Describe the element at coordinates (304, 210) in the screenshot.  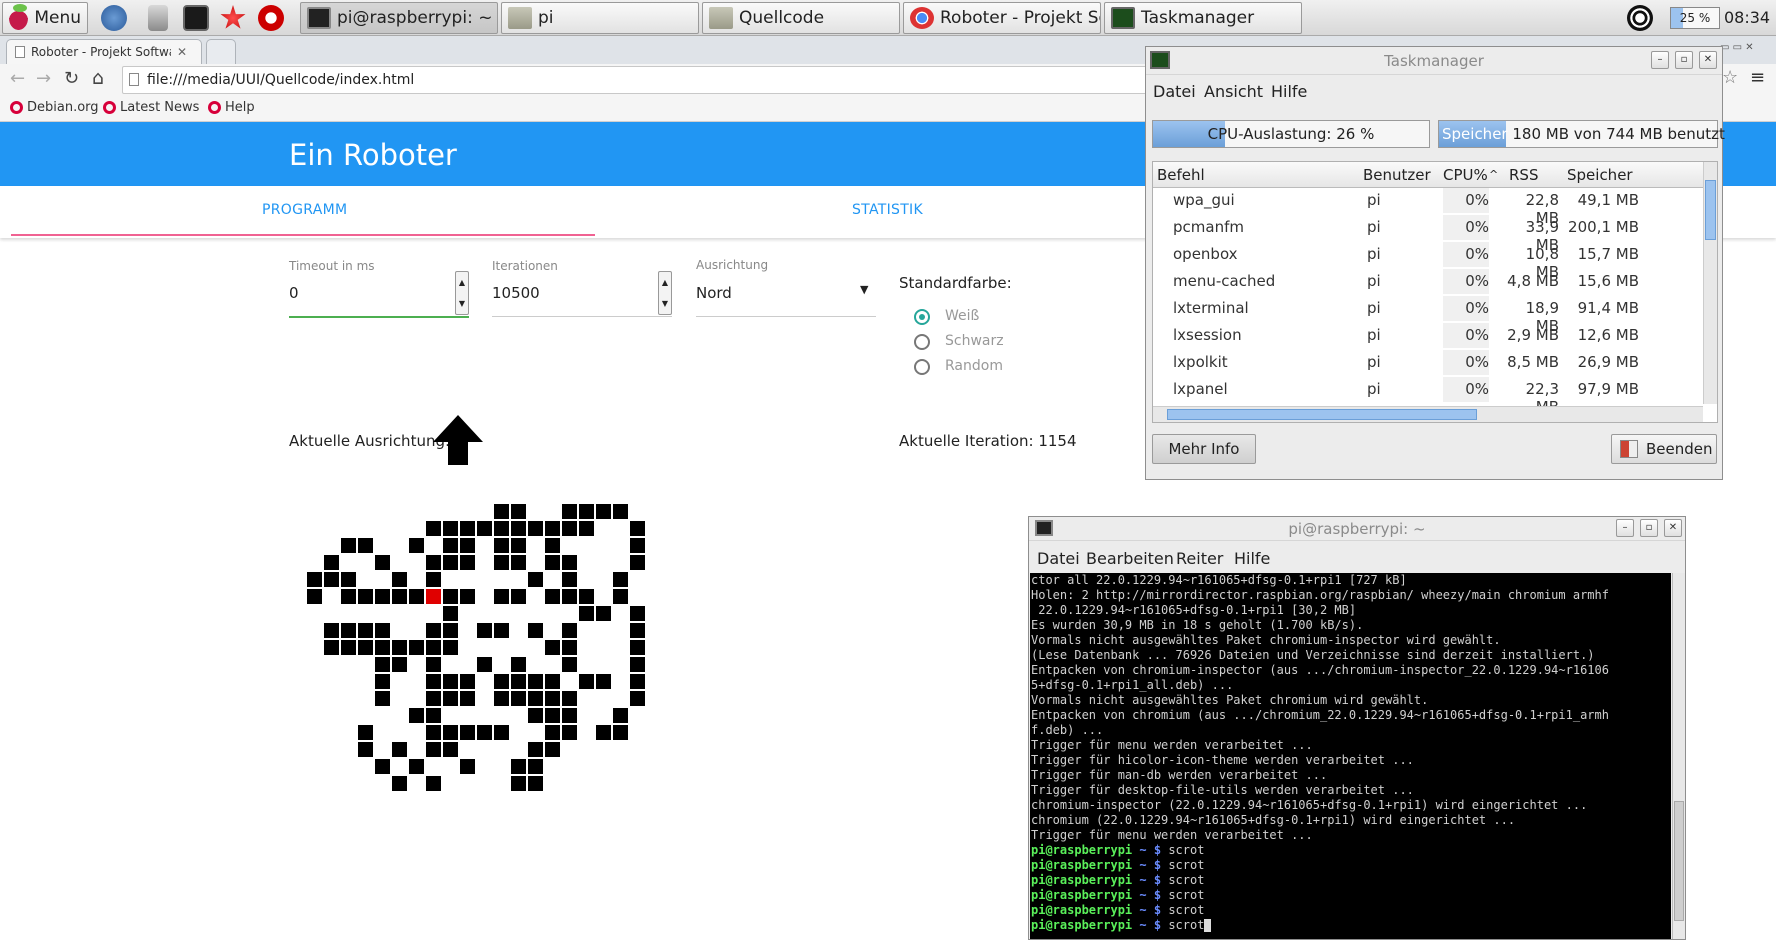
I see `tab-programm: PROGRAMM` at that location.